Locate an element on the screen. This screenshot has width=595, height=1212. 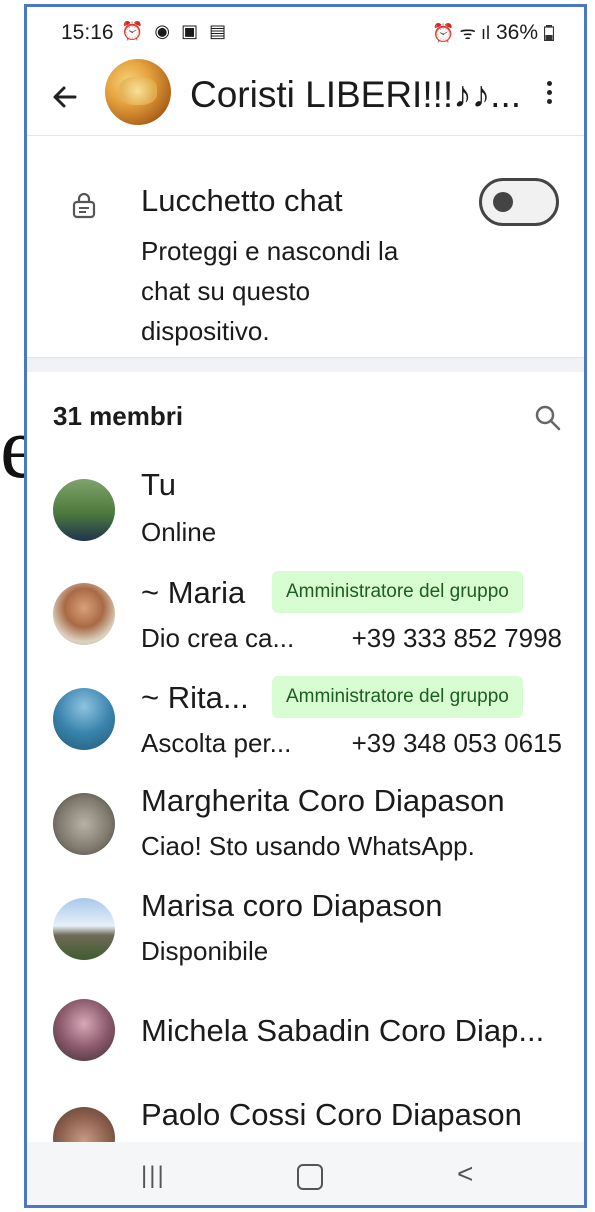
member-phone: +39 348 053 0615 is located at coordinates (456, 743).